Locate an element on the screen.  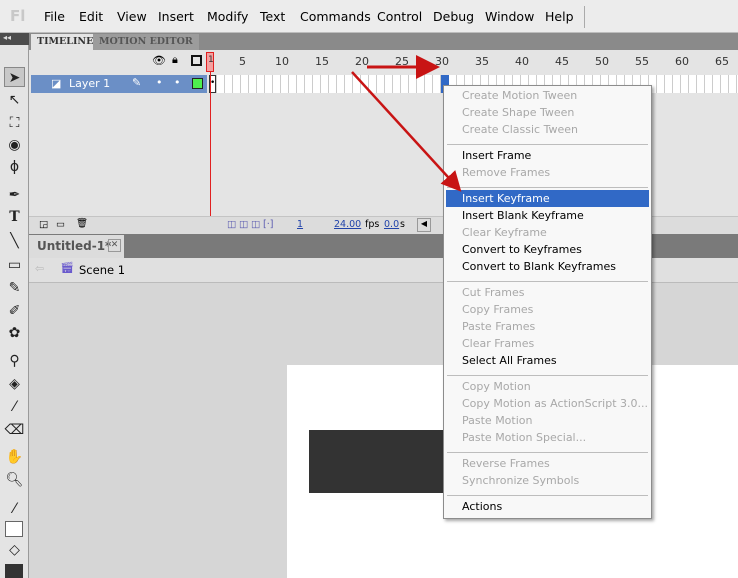
arrow-to-insert-keyframe is located at coordinates (406, 131).